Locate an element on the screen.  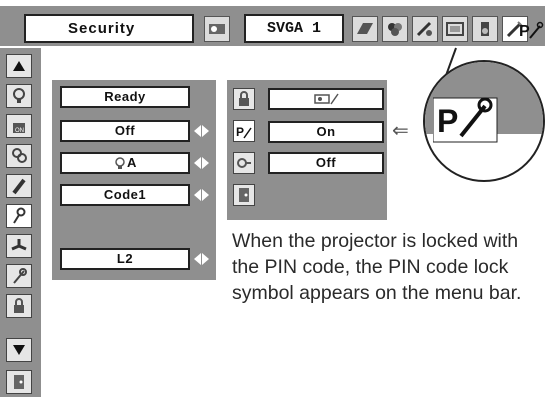
fan-off-icon is located at coordinates (19, 246).